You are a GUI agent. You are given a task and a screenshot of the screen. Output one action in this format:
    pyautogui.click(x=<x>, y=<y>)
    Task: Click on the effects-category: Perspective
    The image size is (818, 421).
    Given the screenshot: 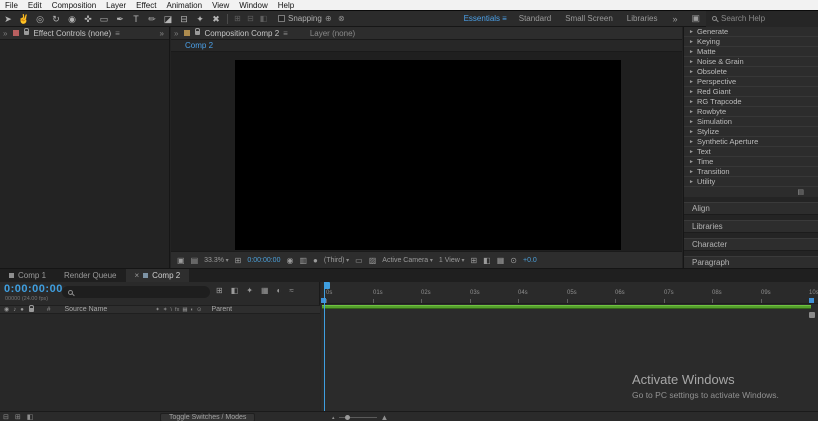 What is the action you would take?
    pyautogui.click(x=751, y=82)
    